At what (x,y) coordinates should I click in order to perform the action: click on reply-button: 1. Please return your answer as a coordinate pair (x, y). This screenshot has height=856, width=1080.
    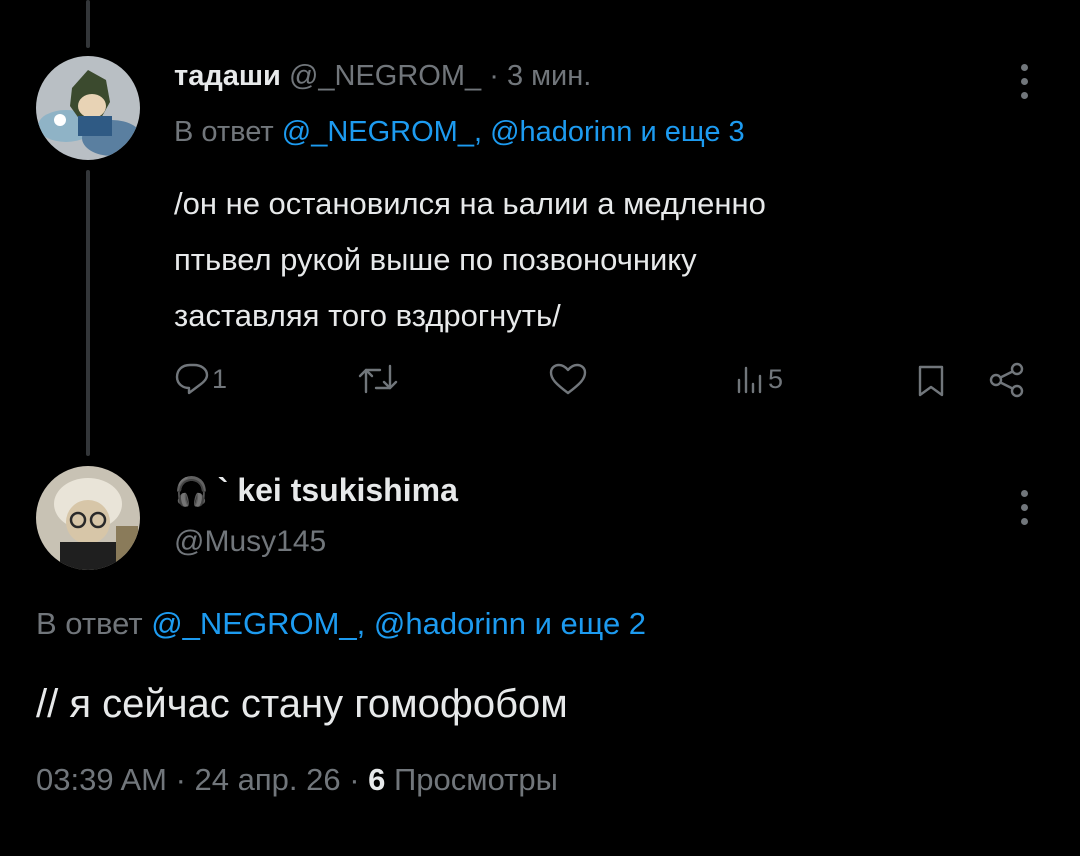
    Looking at the image, I should click on (200, 379).